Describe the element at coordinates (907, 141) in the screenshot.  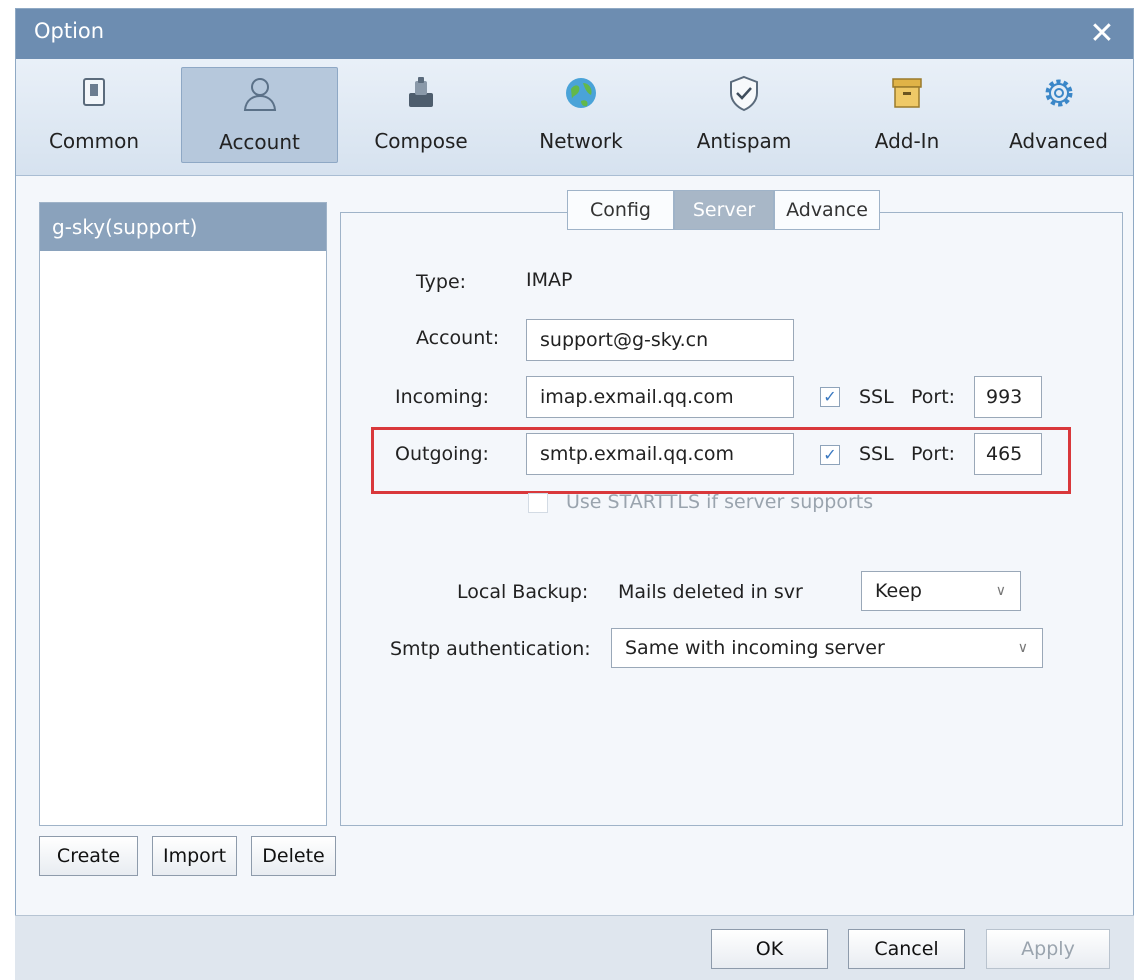
I see `toolbar-addin-label: Add-In` at that location.